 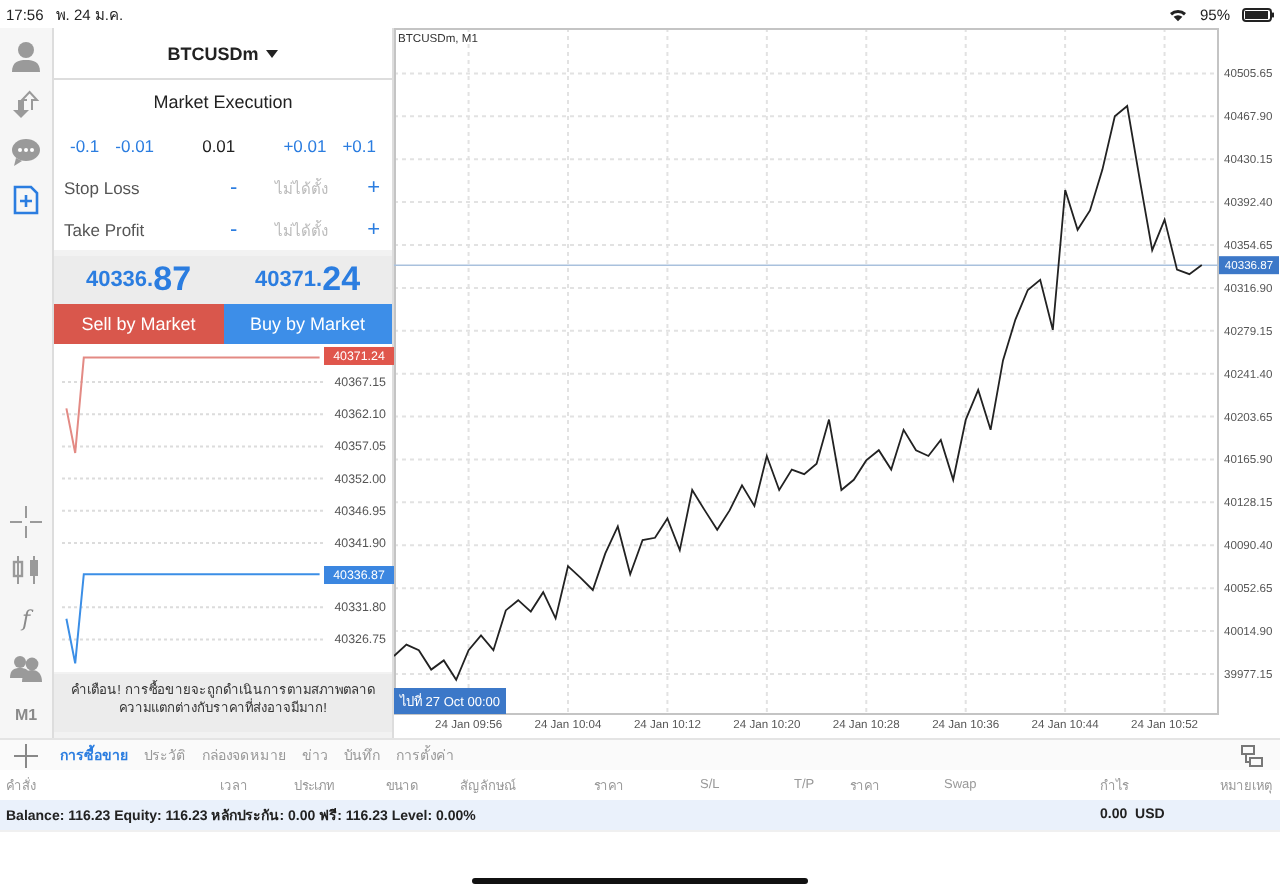 I want to click on wifi-icon, so click(x=1177, y=14).